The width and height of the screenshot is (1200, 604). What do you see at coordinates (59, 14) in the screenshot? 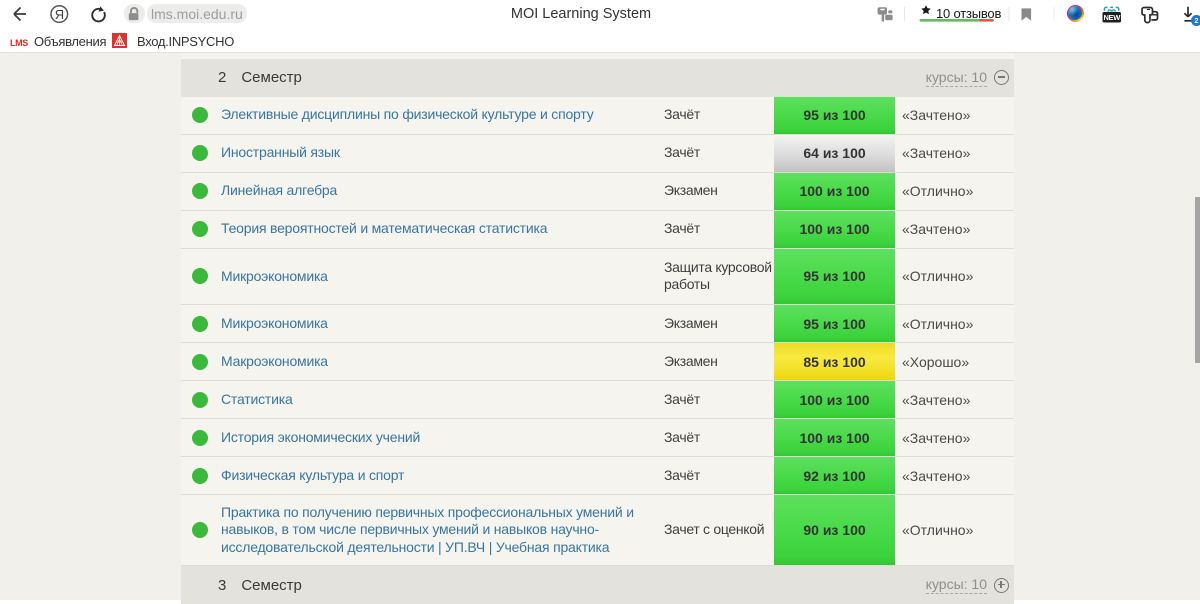
I see `svg-text: Я` at bounding box center [59, 14].